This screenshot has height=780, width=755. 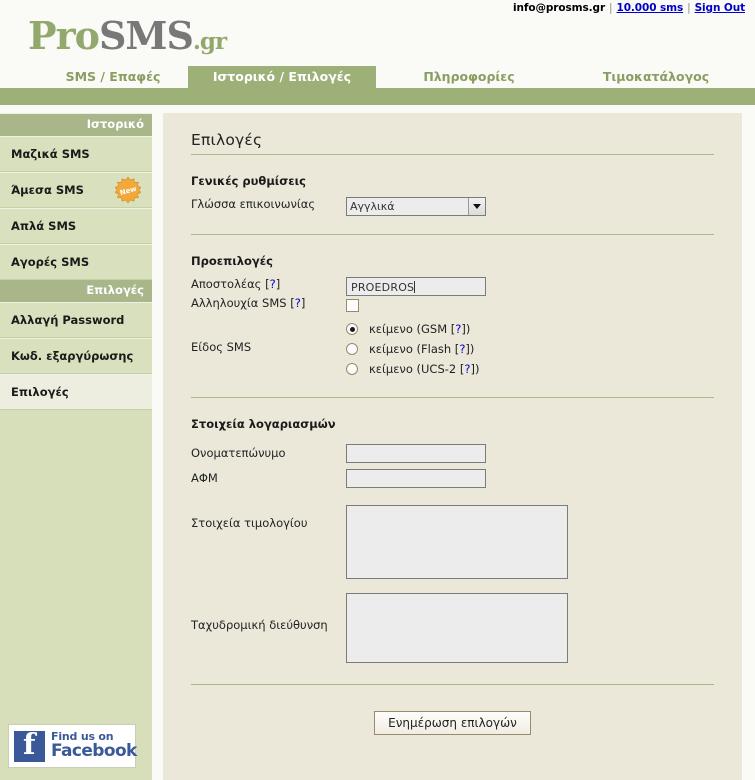 What do you see at coordinates (29, 745) in the screenshot?
I see `facebook-f-icon` at bounding box center [29, 745].